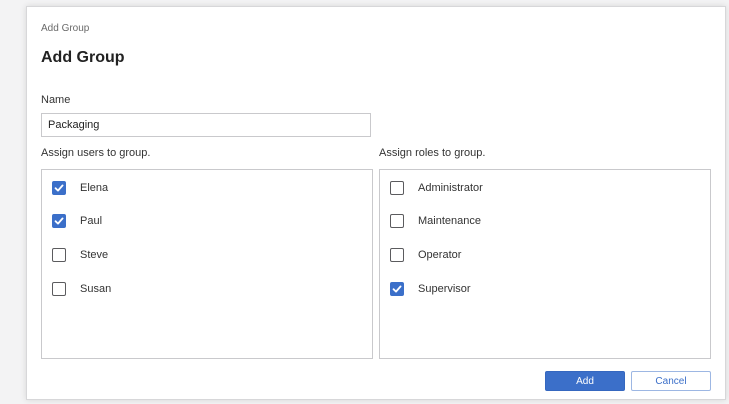  Describe the element at coordinates (432, 153) in the screenshot. I see `assign-roles-label: Assign roles to group.` at that location.